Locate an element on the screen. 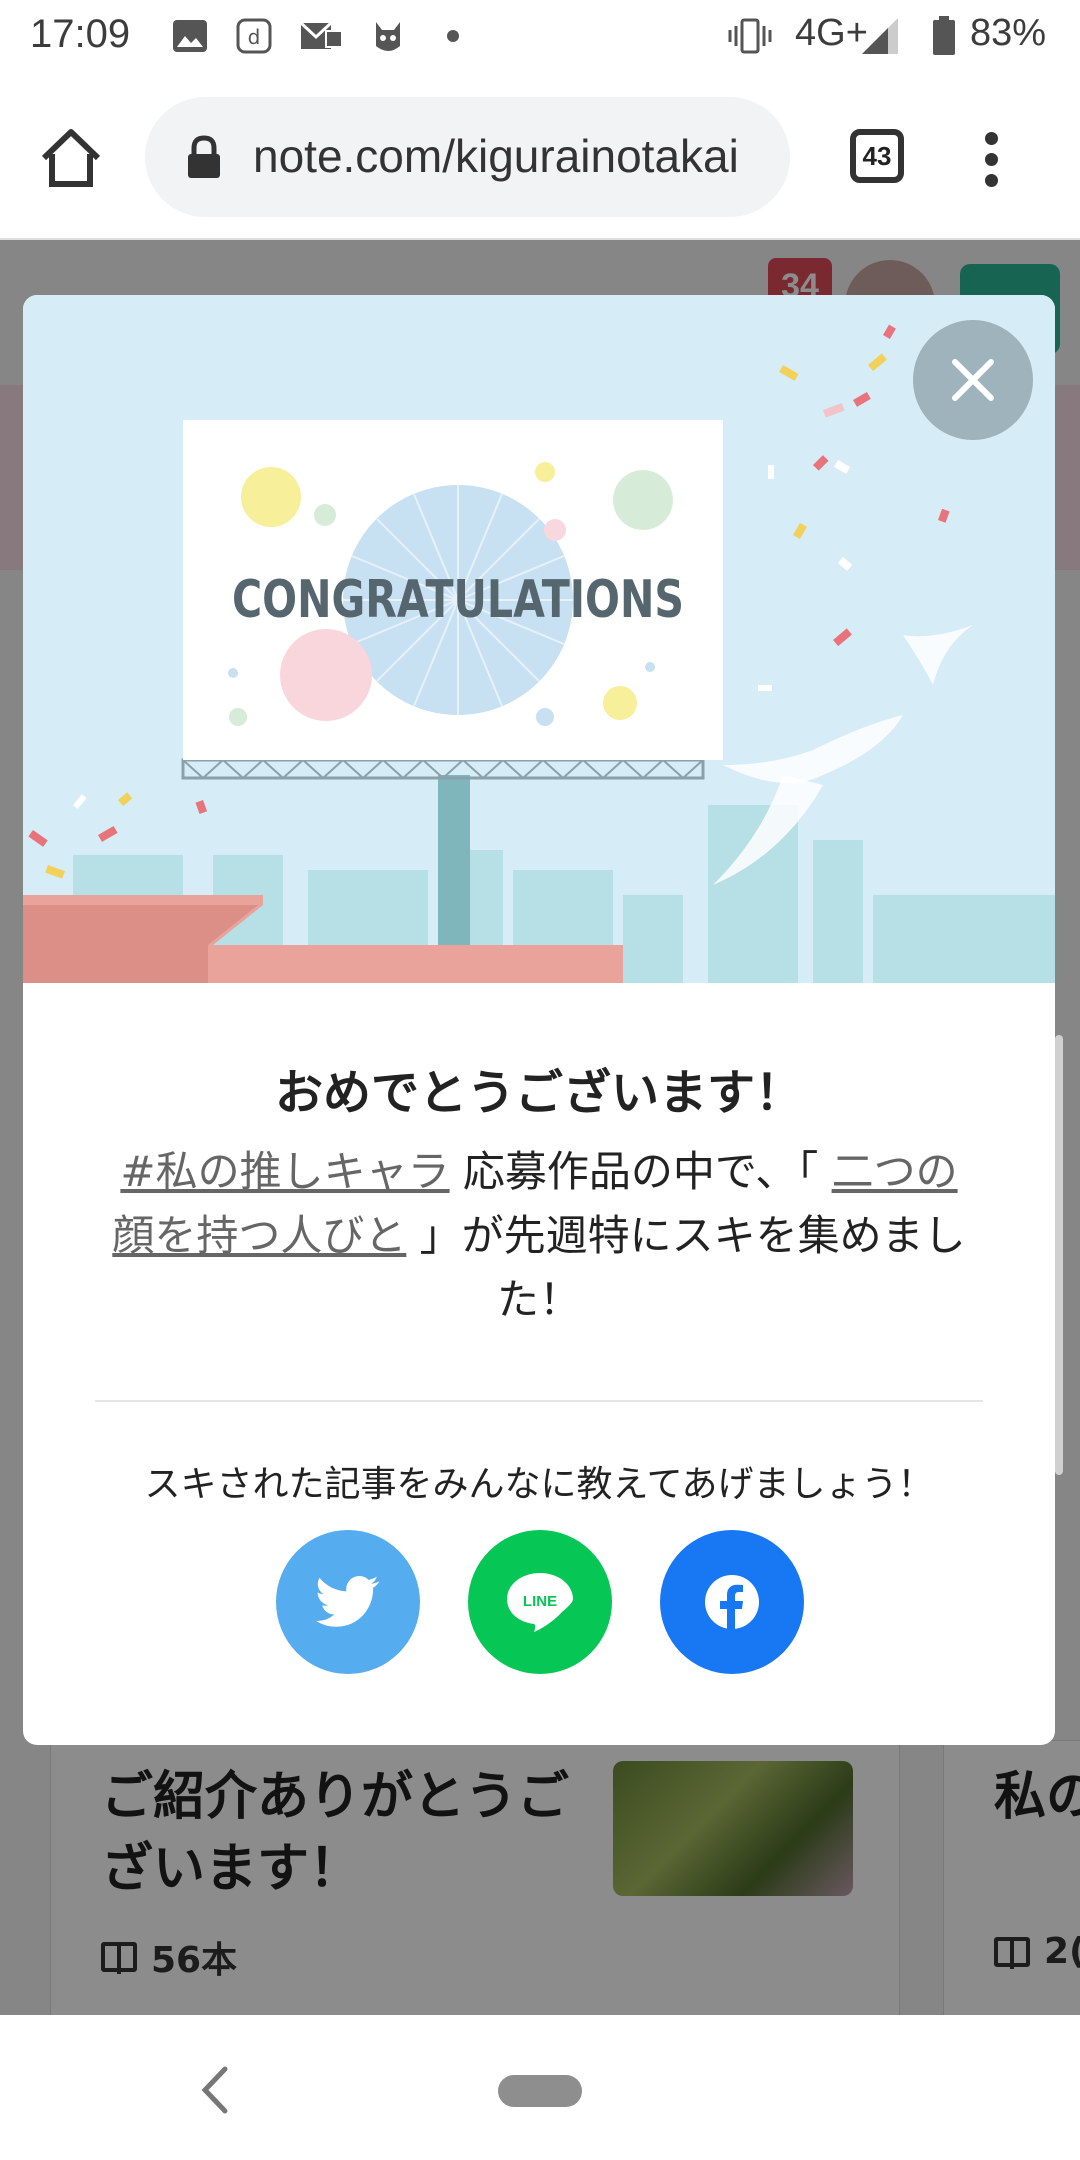 This screenshot has width=1080, height=2160. battery-icon is located at coordinates (944, 36).